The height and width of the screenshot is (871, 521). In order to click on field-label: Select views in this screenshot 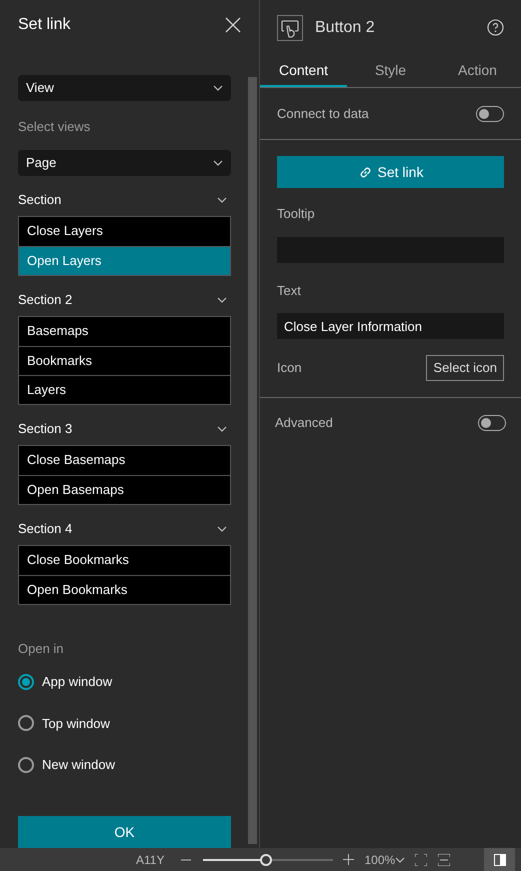, I will do `click(55, 127)`.